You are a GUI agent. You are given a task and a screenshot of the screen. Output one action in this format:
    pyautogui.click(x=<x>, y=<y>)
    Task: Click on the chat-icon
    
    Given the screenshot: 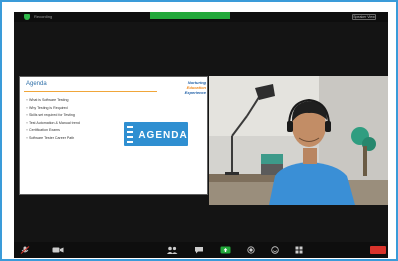 What is the action you would take?
    pyautogui.click(x=199, y=250)
    